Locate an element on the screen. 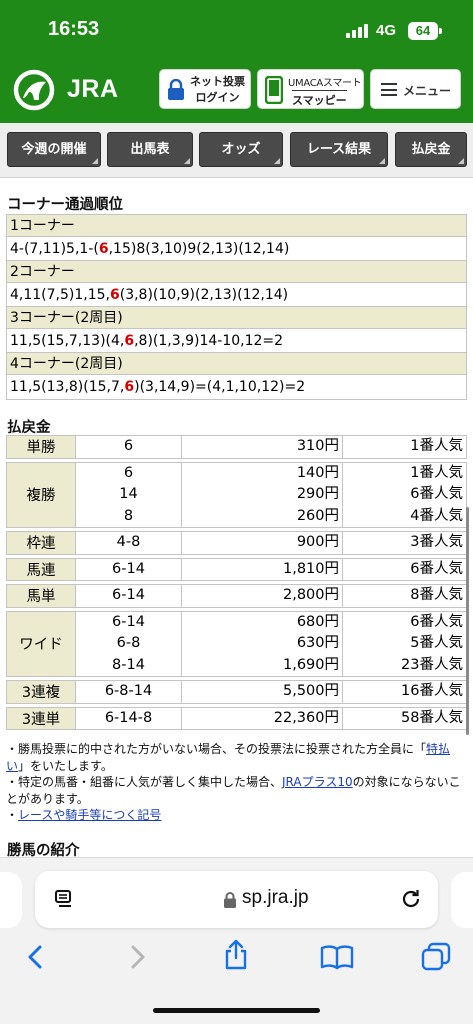 This screenshot has width=473, height=1024. nav-odds: オッズ is located at coordinates (241, 149).